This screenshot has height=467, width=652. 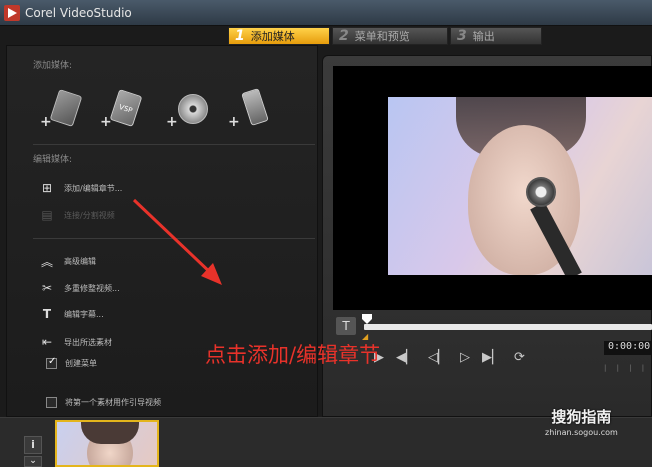 What do you see at coordinates (89, 215) in the screenshot?
I see `join-split-label: 连接/分割视频` at bounding box center [89, 215].